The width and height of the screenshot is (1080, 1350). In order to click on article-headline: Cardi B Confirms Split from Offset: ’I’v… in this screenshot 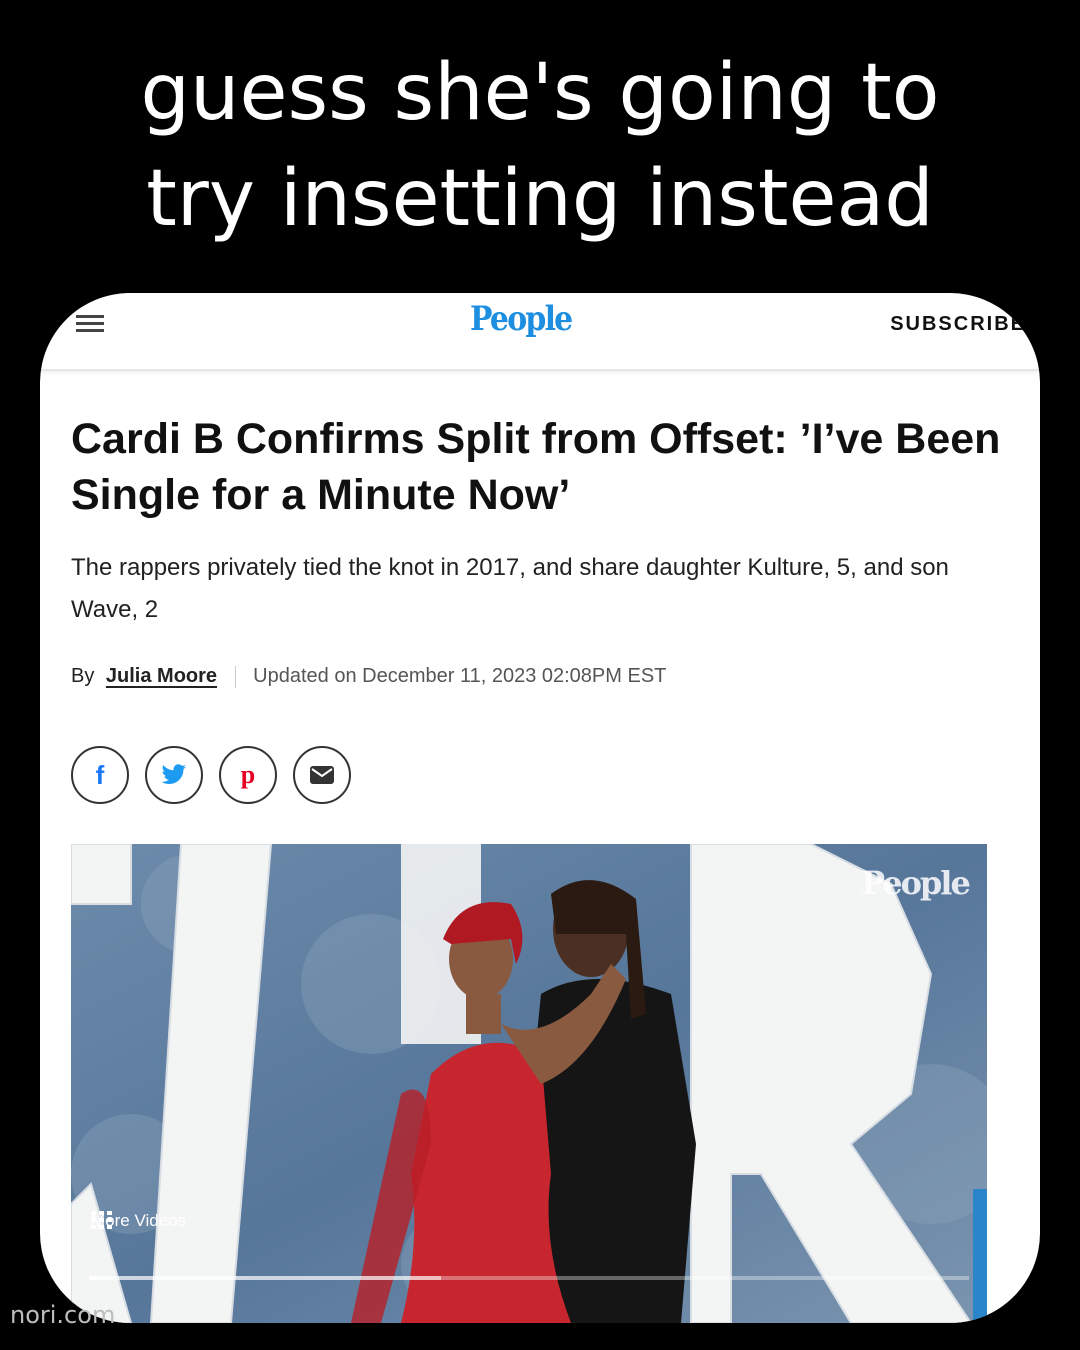, I will do `click(536, 467)`.